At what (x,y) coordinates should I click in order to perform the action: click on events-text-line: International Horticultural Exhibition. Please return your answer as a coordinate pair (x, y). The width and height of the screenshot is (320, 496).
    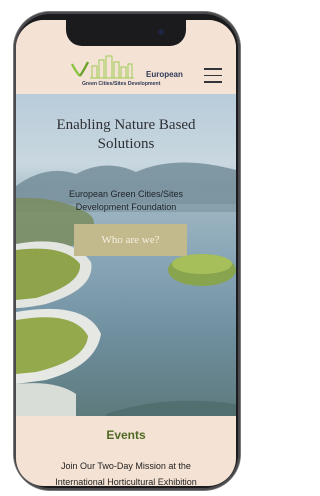
    Looking at the image, I should click on (126, 481).